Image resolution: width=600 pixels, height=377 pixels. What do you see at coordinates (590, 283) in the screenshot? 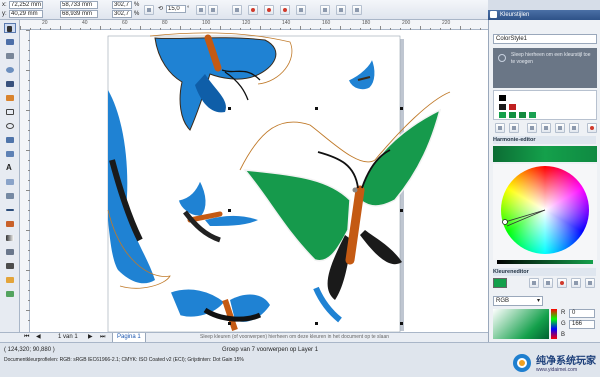
I see `options-icon` at bounding box center [590, 283].